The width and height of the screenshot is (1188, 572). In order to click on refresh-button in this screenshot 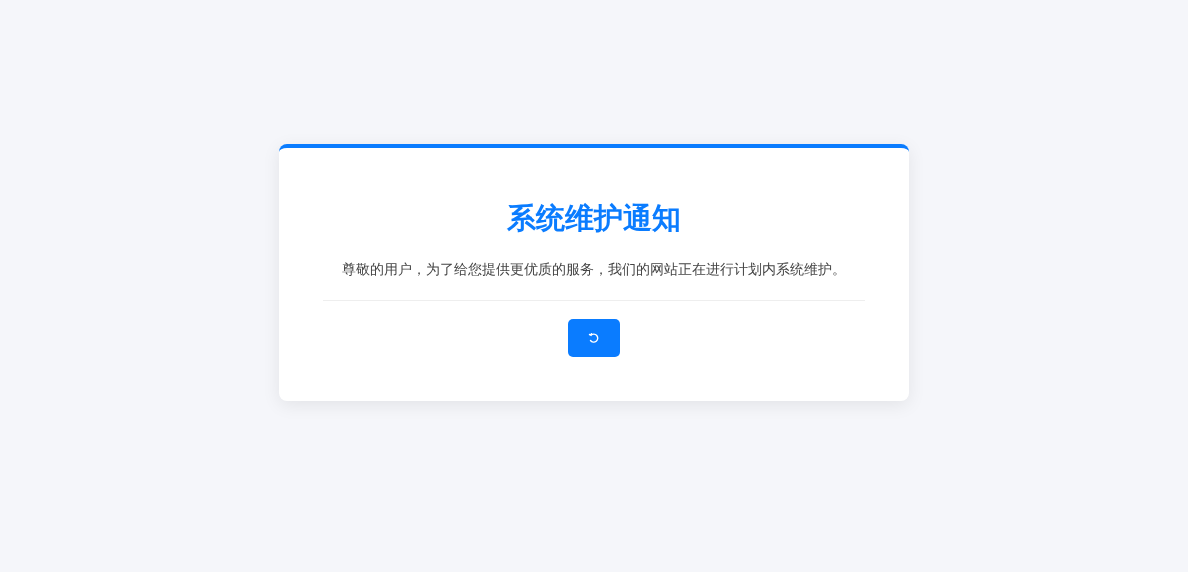, I will do `click(594, 338)`.